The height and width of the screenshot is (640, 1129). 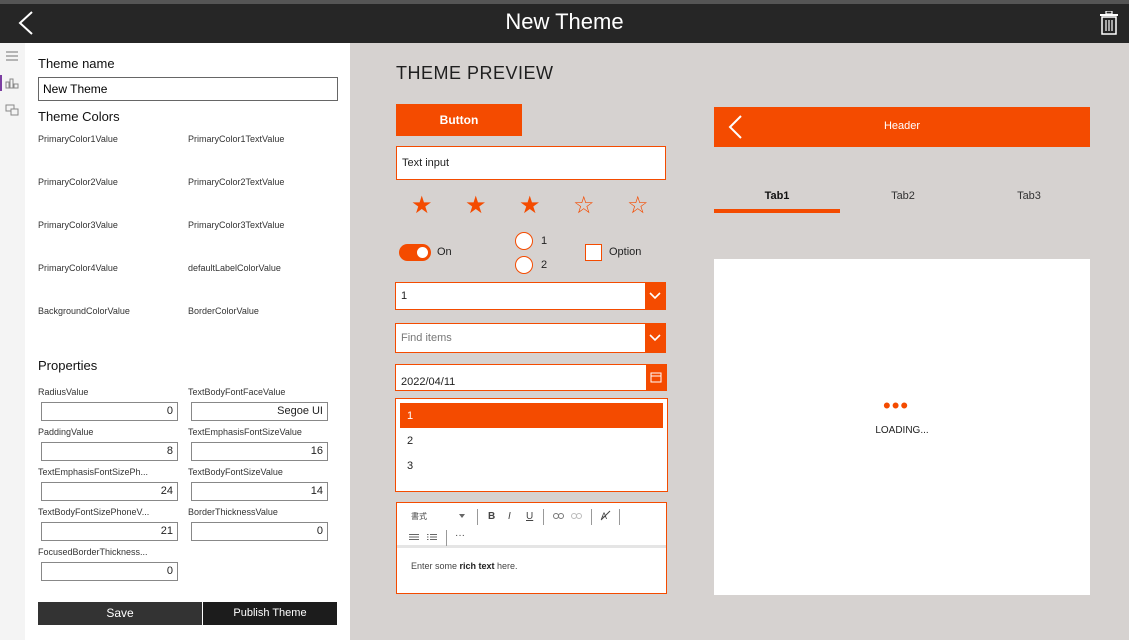 I want to click on theme-colors-label: Theme Colors, so click(x=79, y=116).